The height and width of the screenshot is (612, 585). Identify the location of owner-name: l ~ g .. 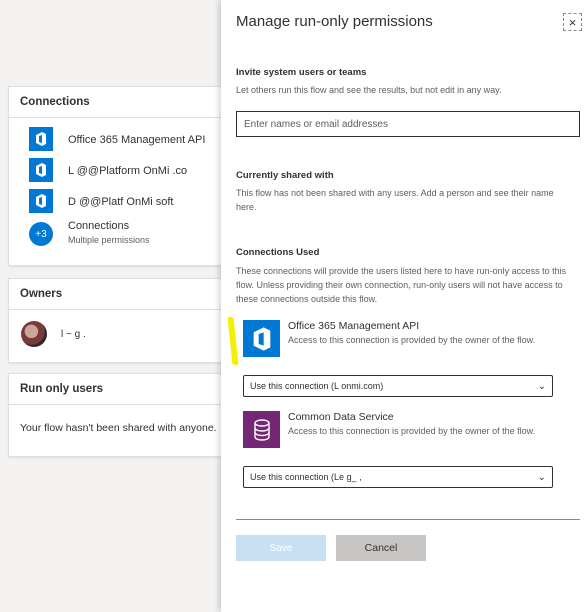
(73, 334).